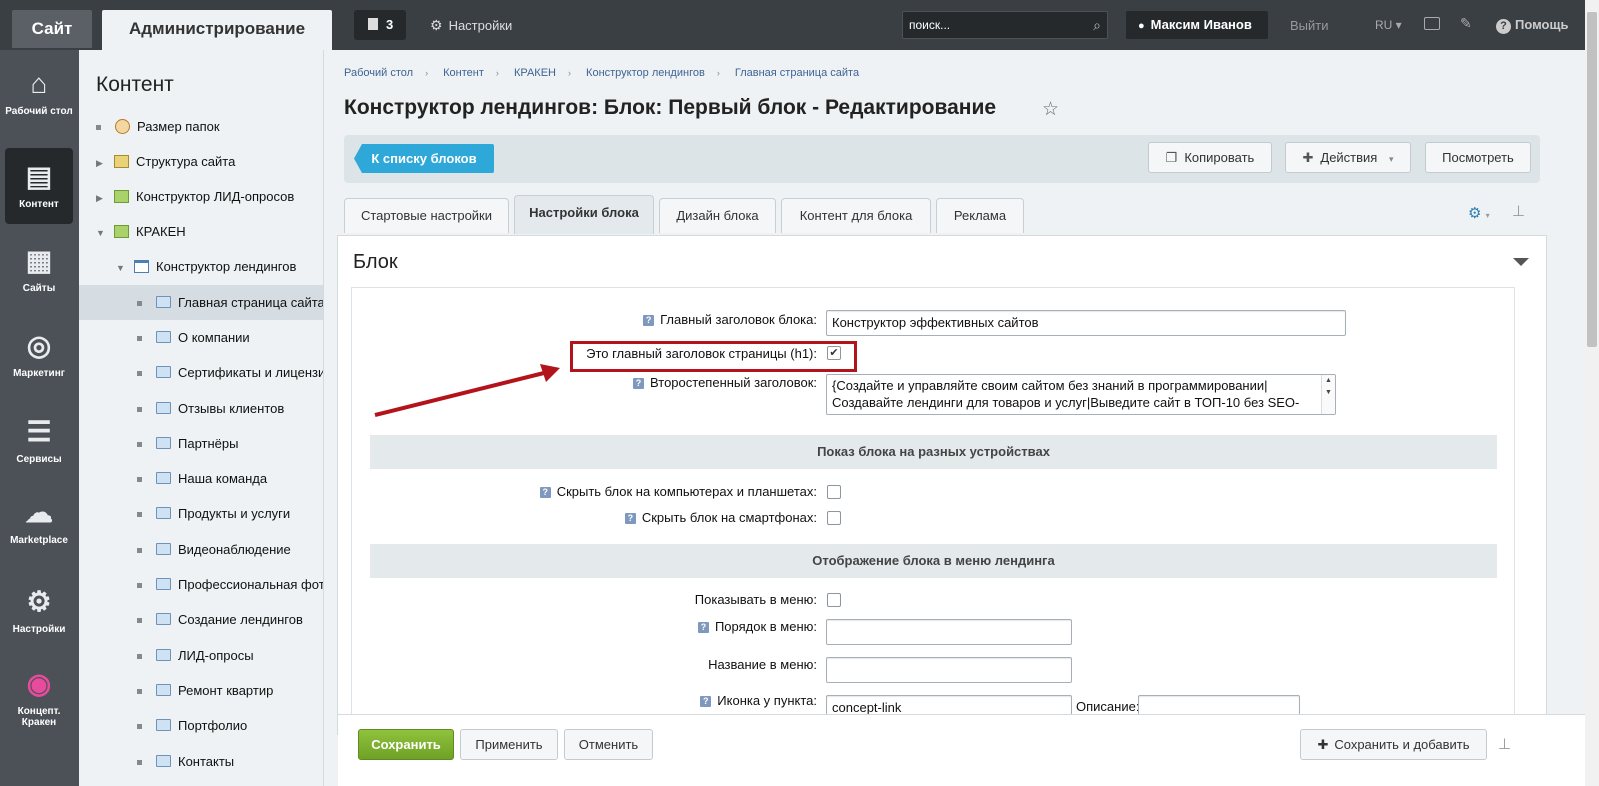  I want to click on main-heading-input: Конструктор эффективных сайтов, so click(1086, 323).